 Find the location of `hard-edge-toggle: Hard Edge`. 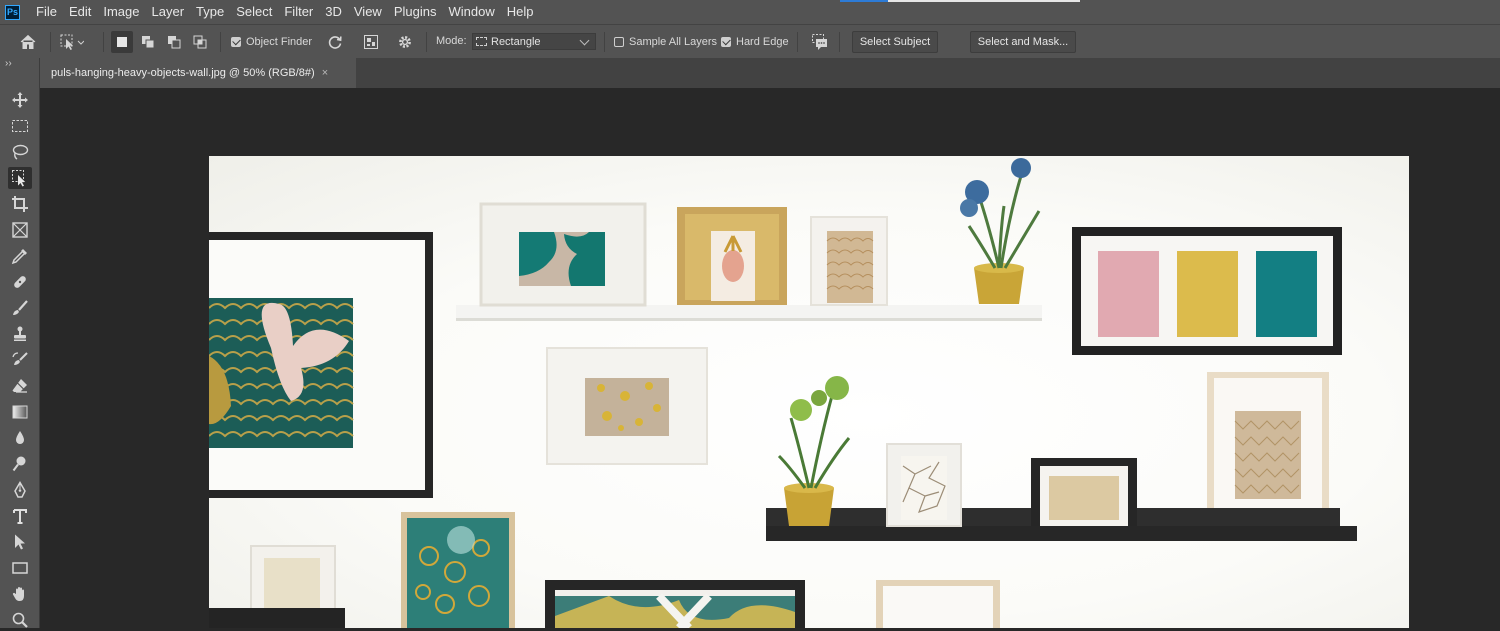

hard-edge-toggle: Hard Edge is located at coordinates (755, 42).